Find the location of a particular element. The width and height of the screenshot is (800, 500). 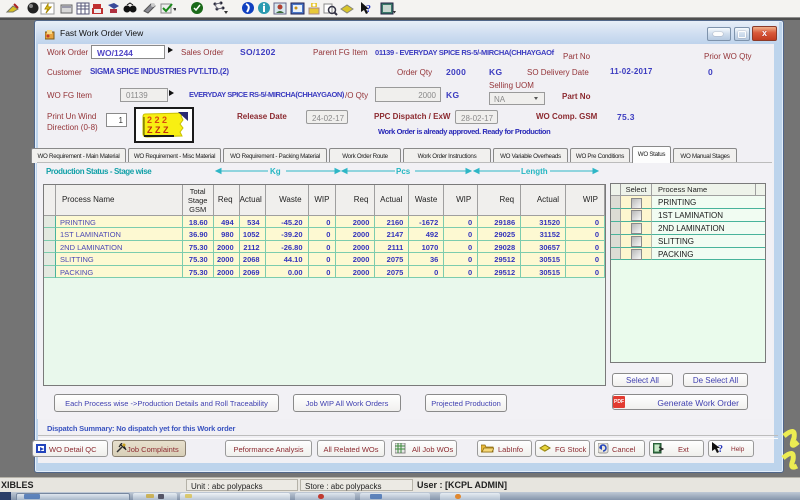

svg-text: 2 2 2 is located at coordinates (157, 120).